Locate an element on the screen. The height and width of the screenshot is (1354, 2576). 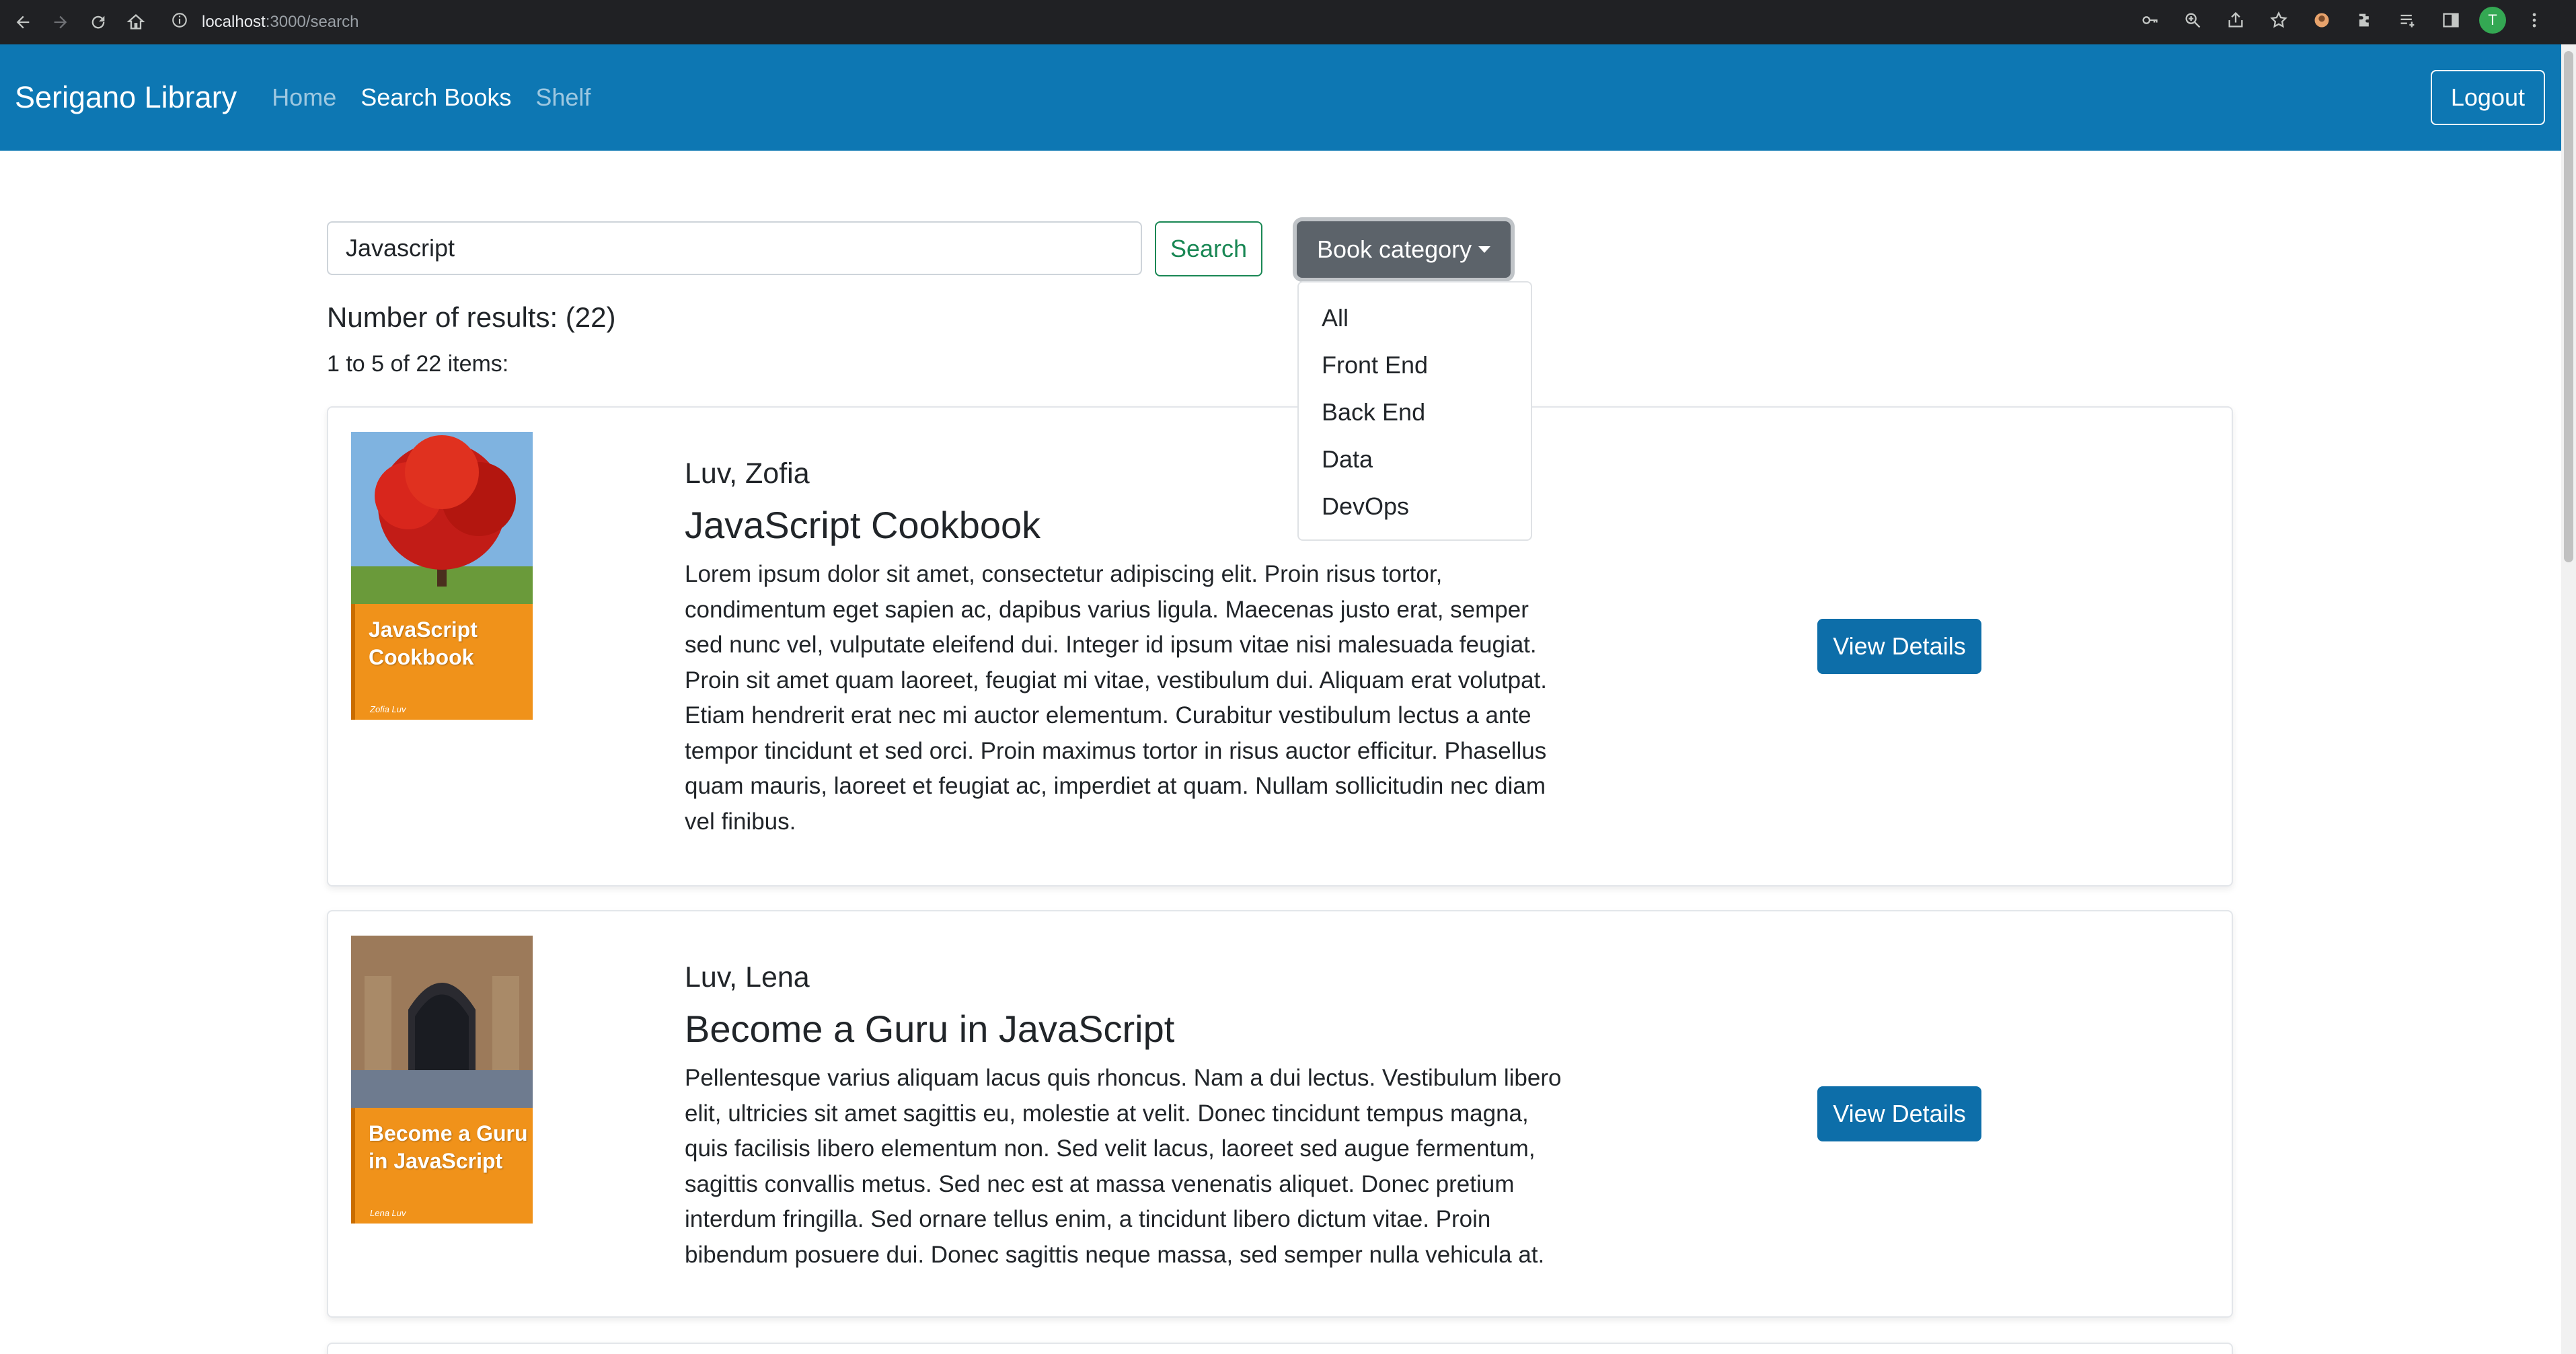
book-author: Luv, Zofia is located at coordinates (747, 473).